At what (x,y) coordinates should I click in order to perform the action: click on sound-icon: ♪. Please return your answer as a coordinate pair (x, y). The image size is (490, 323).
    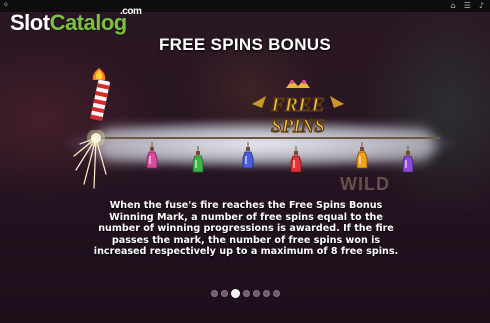
    Looking at the image, I should click on (481, 6).